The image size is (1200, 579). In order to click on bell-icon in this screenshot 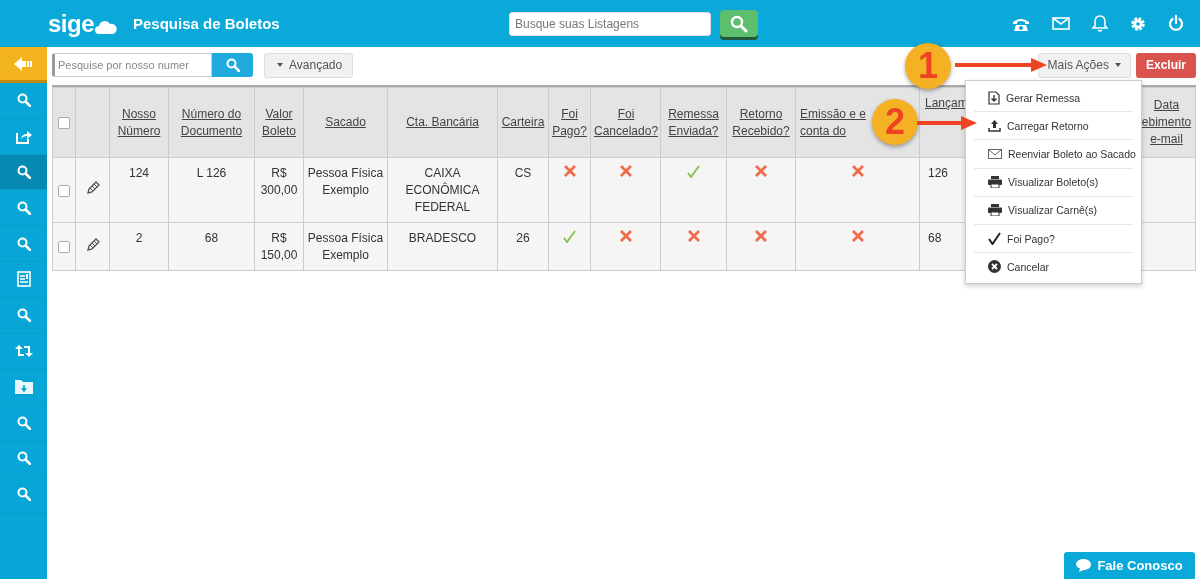, I will do `click(1100, 23)`.